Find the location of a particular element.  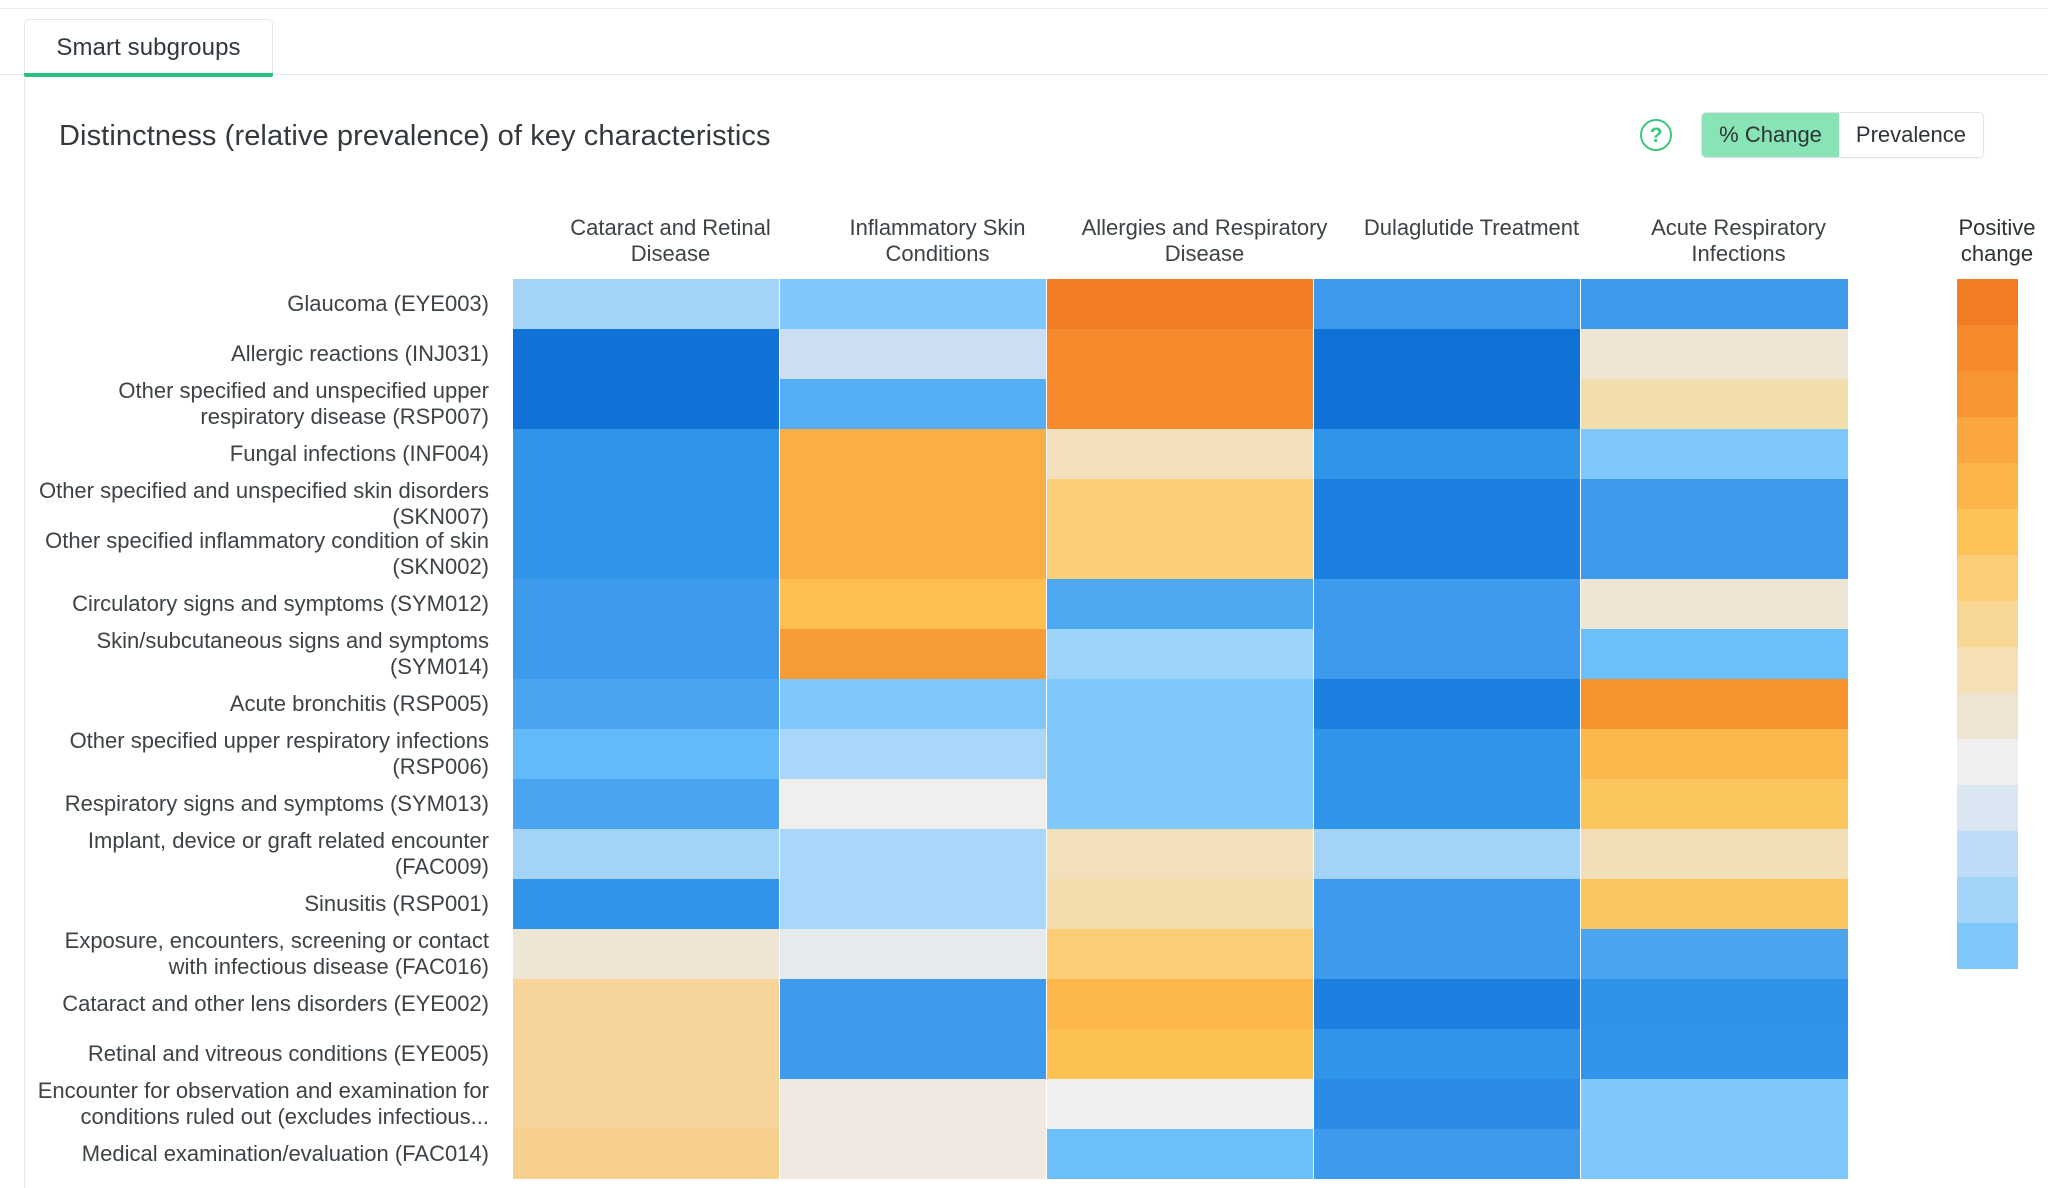

heatmap-row-cells is located at coordinates (1231, 1004).